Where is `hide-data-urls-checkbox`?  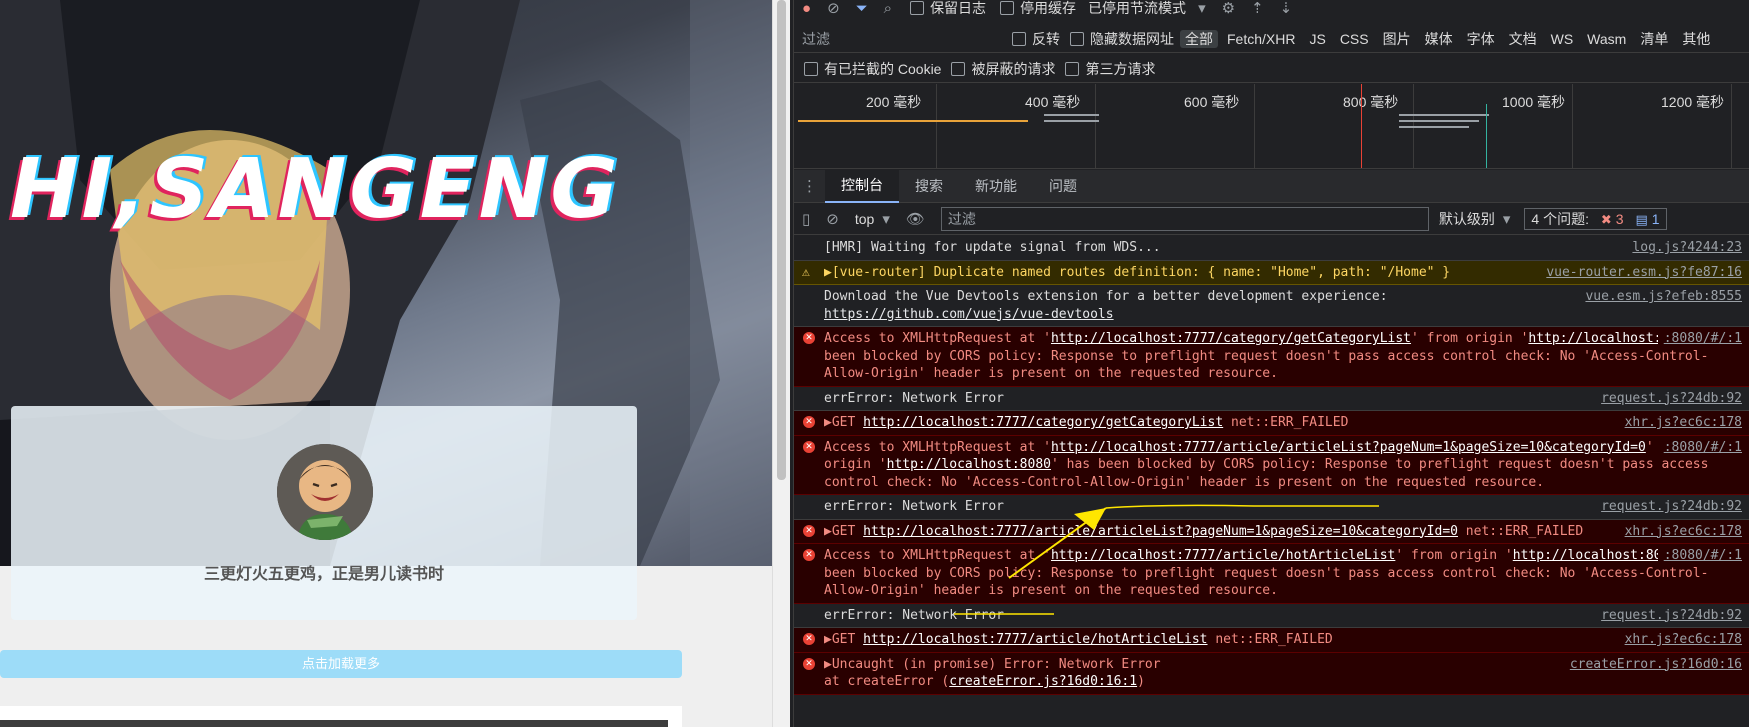 hide-data-urls-checkbox is located at coordinates (1077, 39).